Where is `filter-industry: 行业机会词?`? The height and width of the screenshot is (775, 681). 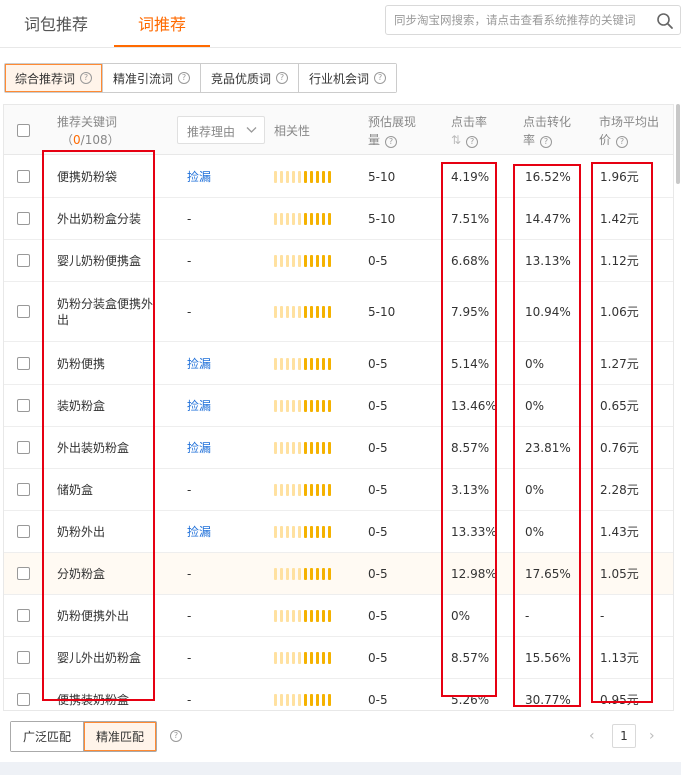 filter-industry: 行业机会词? is located at coordinates (348, 78).